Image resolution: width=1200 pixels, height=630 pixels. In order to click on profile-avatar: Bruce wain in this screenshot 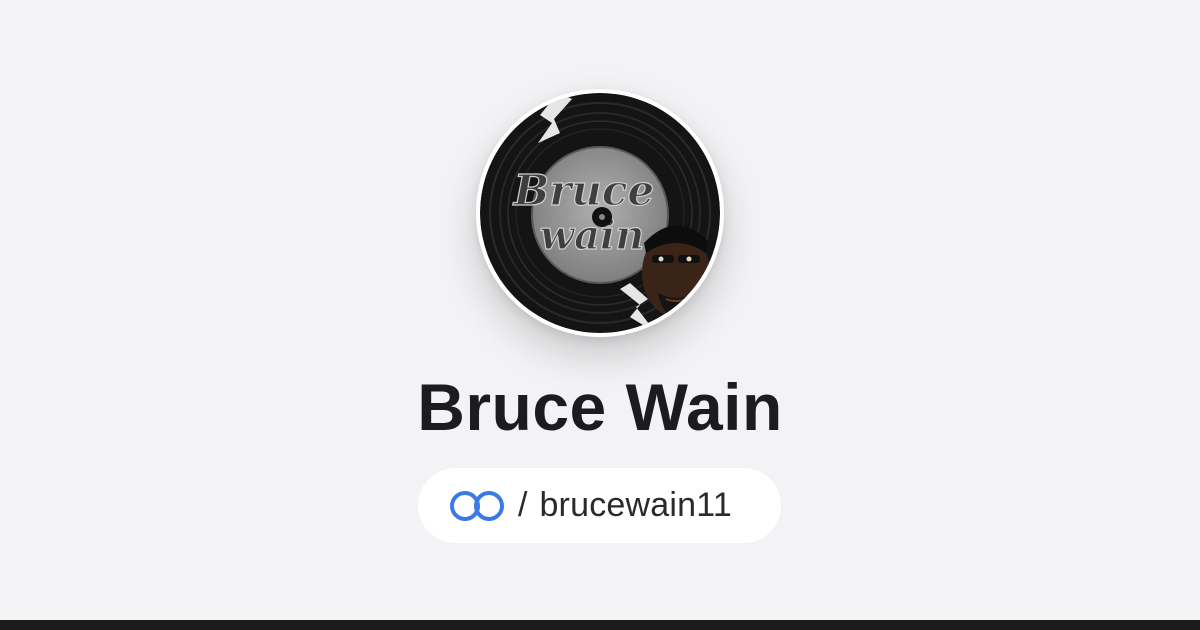, I will do `click(600, 213)`.